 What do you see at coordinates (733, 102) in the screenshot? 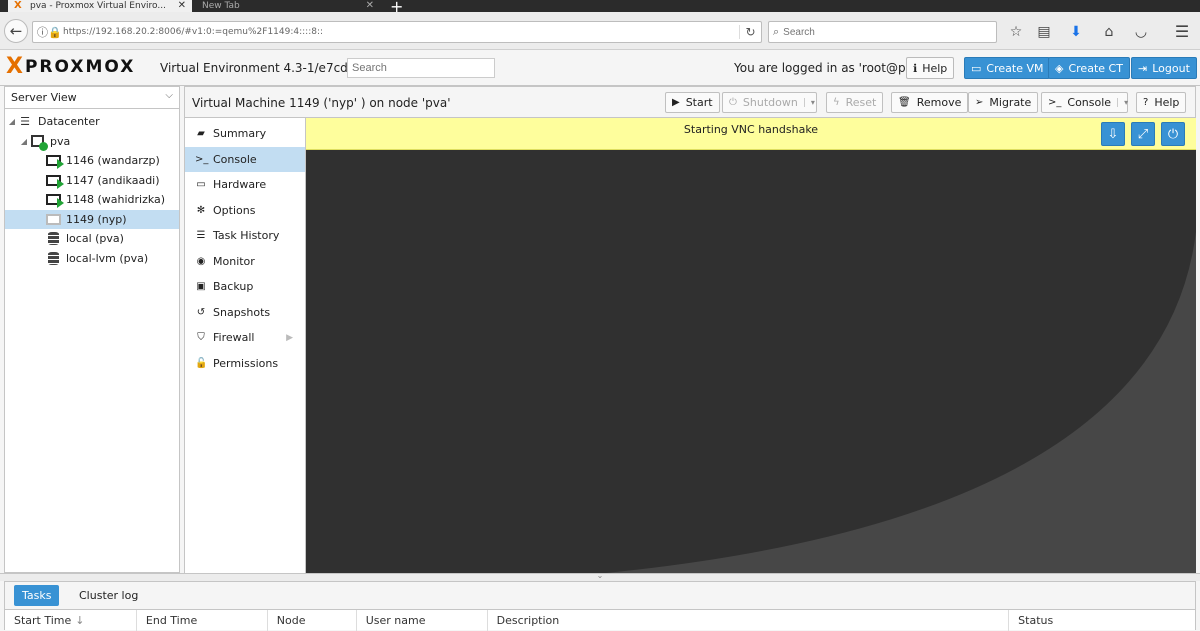
I see `power-icon: ⏻` at bounding box center [733, 102].